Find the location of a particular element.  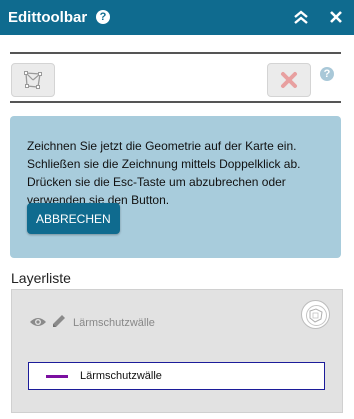

tool-help-icon: ? is located at coordinates (327, 74).